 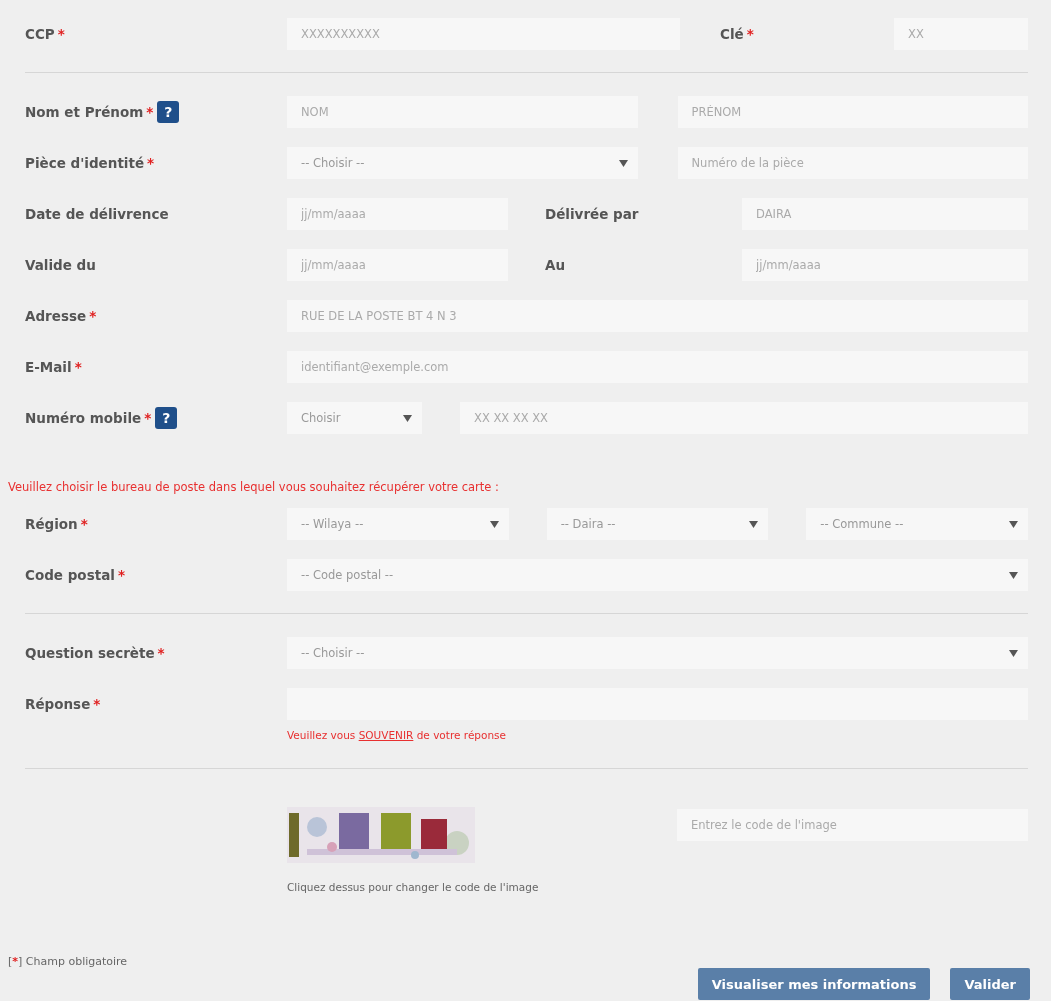 What do you see at coordinates (60, 265) in the screenshot?
I see `field-label: Valide du` at bounding box center [60, 265].